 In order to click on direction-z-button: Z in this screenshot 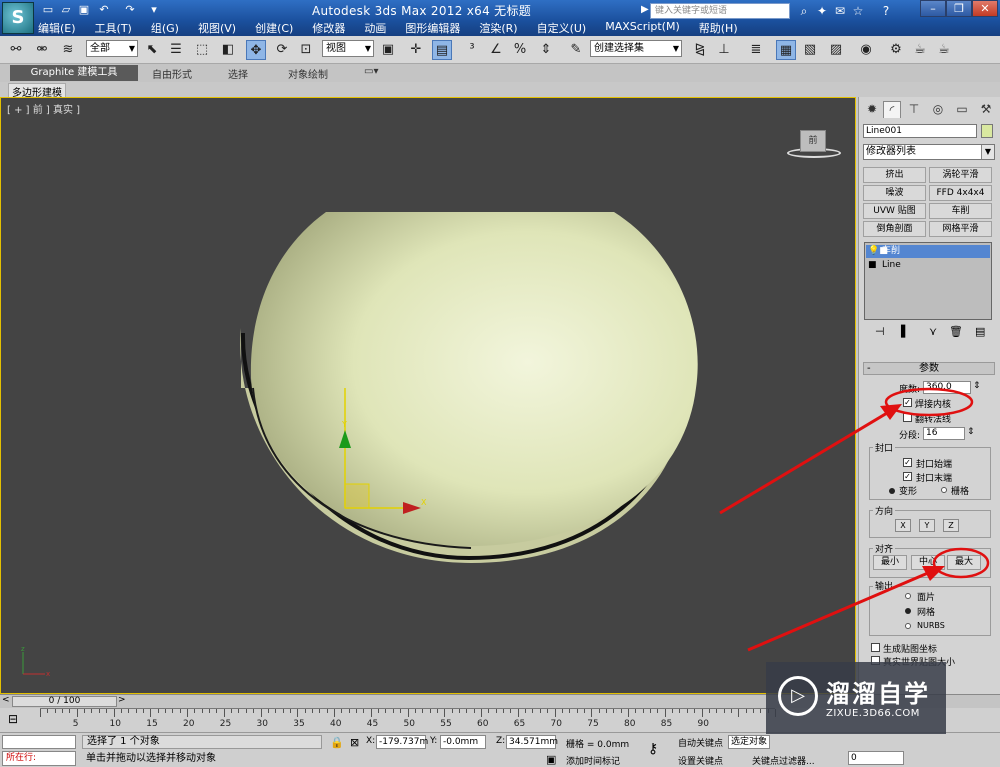, I will do `click(951, 525)`.